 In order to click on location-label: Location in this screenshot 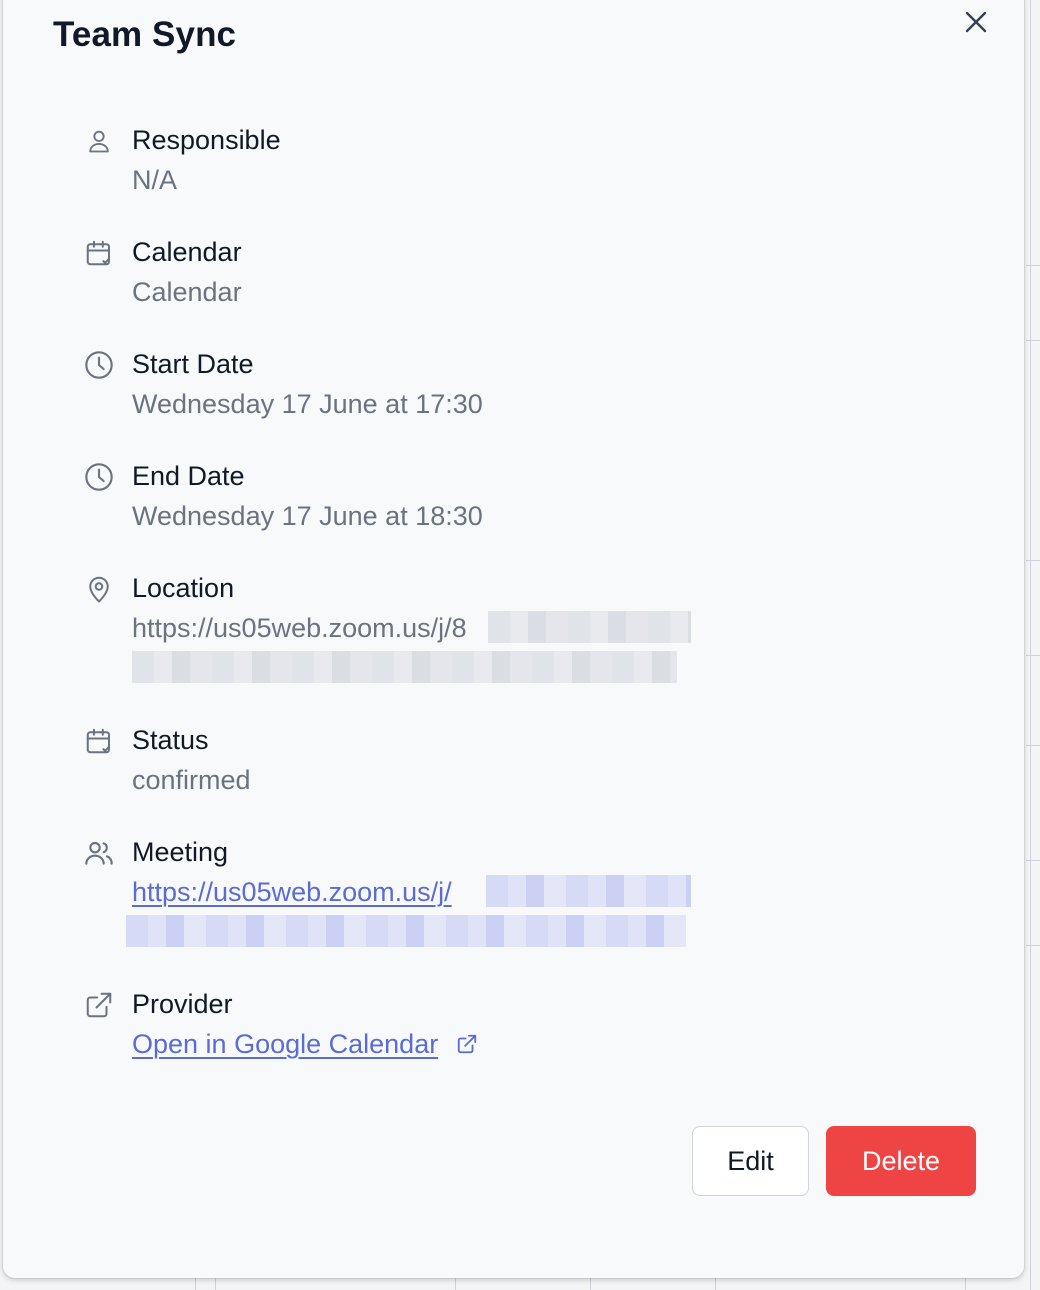, I will do `click(183, 588)`.